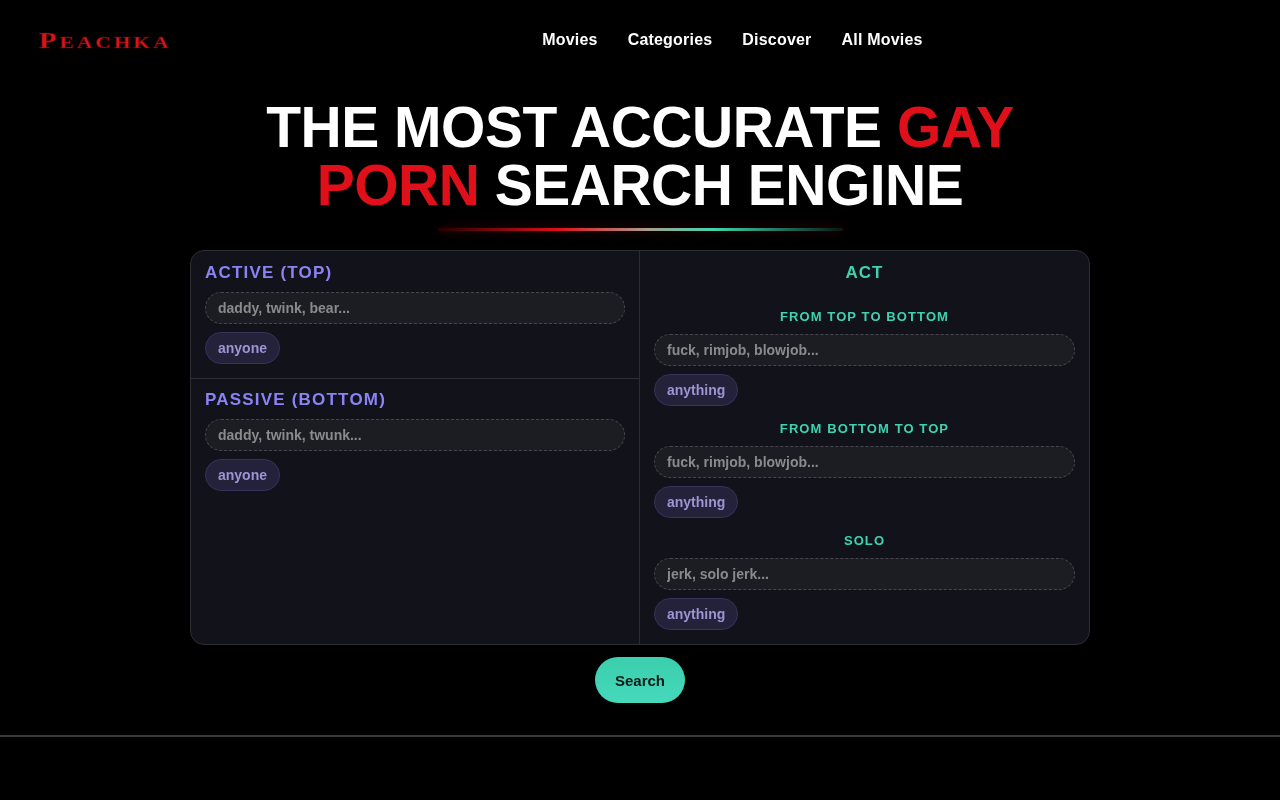 The image size is (1280, 800). Describe the element at coordinates (640, 156) in the screenshot. I see `headline: THE MOST ACCURATE GAY PORN SEARCH ENGINE` at that location.